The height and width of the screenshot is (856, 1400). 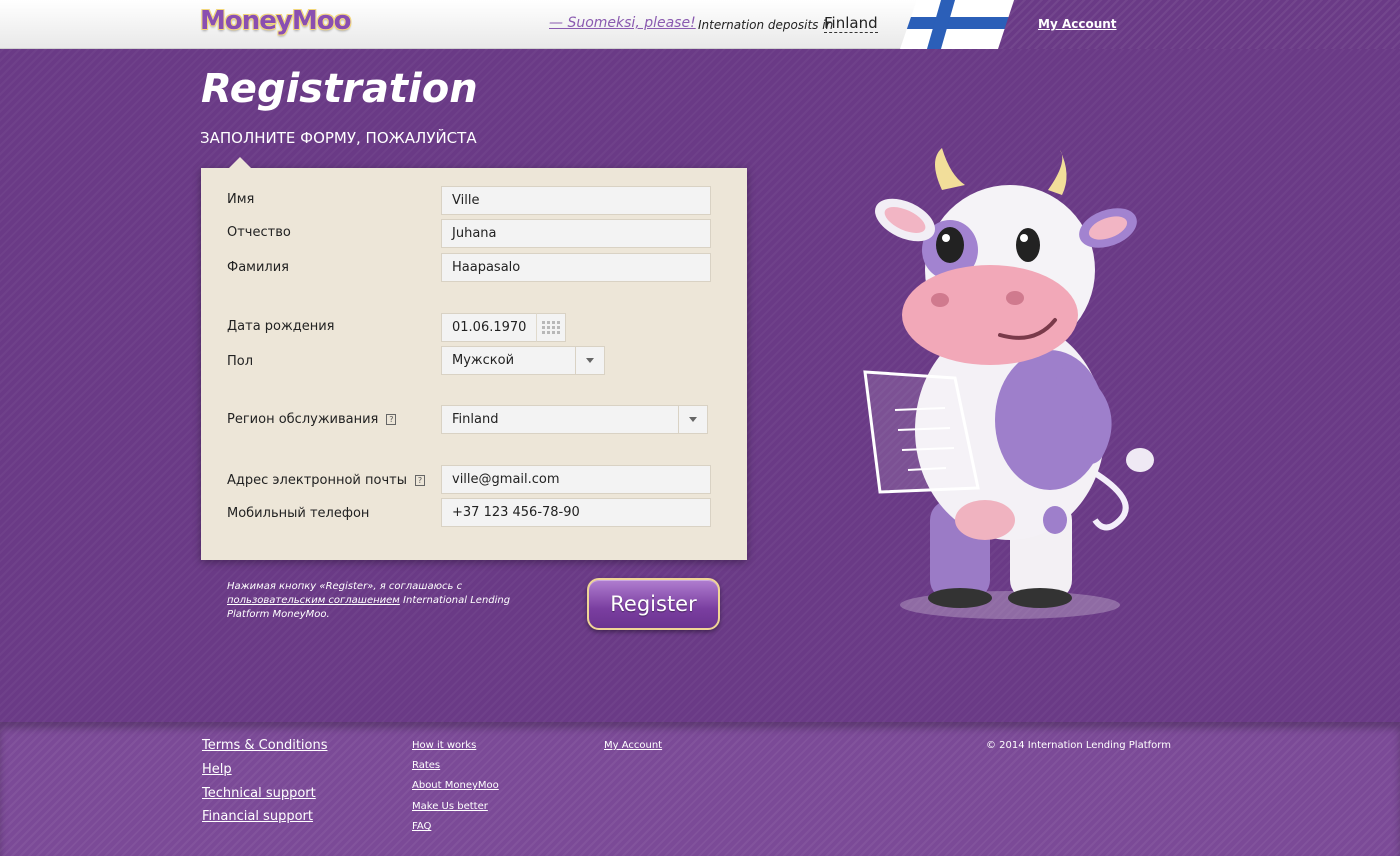 I want to click on birth-date-label: Дата рождения, so click(x=281, y=326).